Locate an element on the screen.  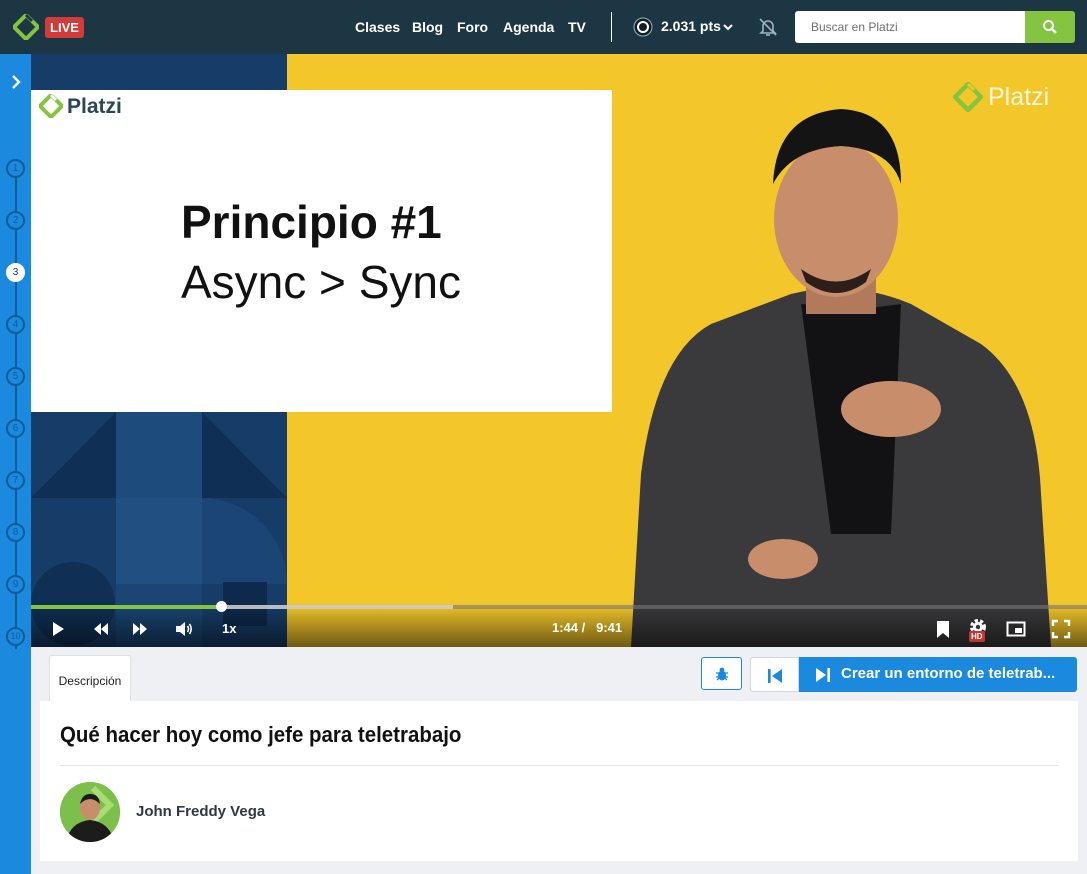
slide-subtitle: Async > Sync is located at coordinates (321, 282).